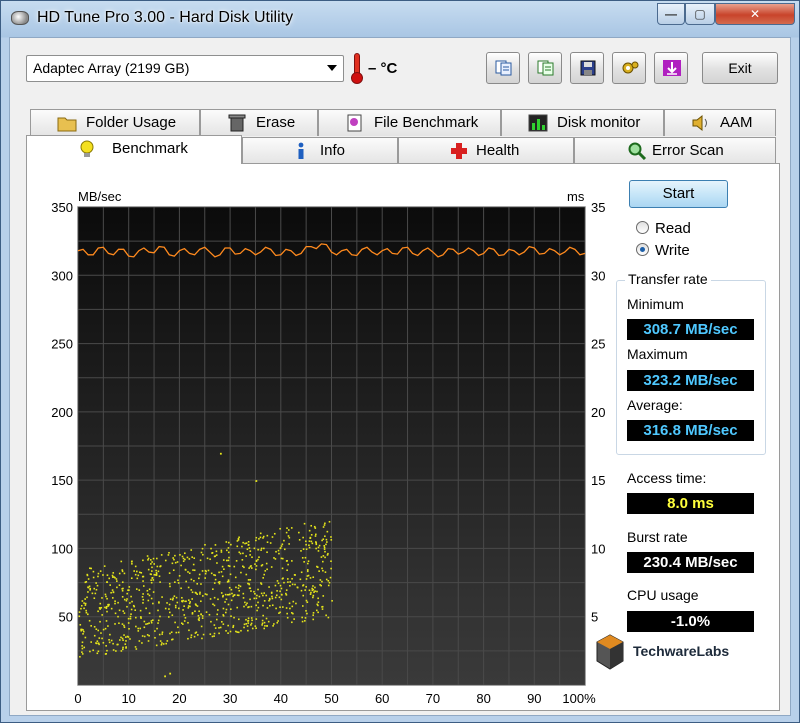 The width and height of the screenshot is (800, 723). I want to click on minimize-button: —, so click(671, 14).